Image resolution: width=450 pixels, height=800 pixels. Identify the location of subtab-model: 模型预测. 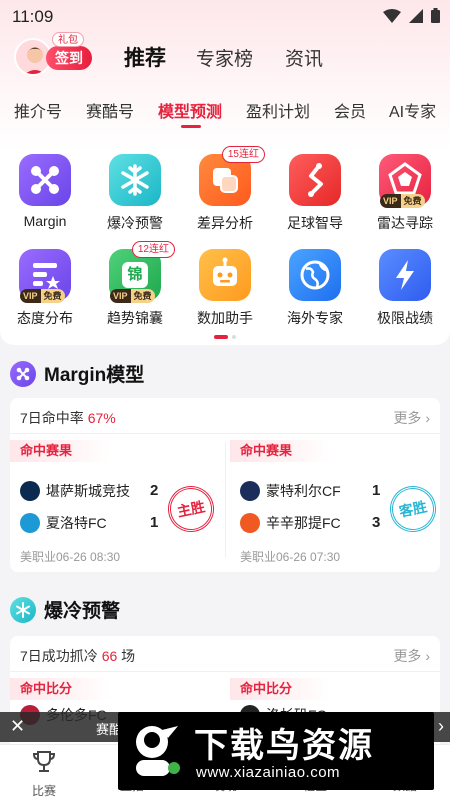
(190, 110).